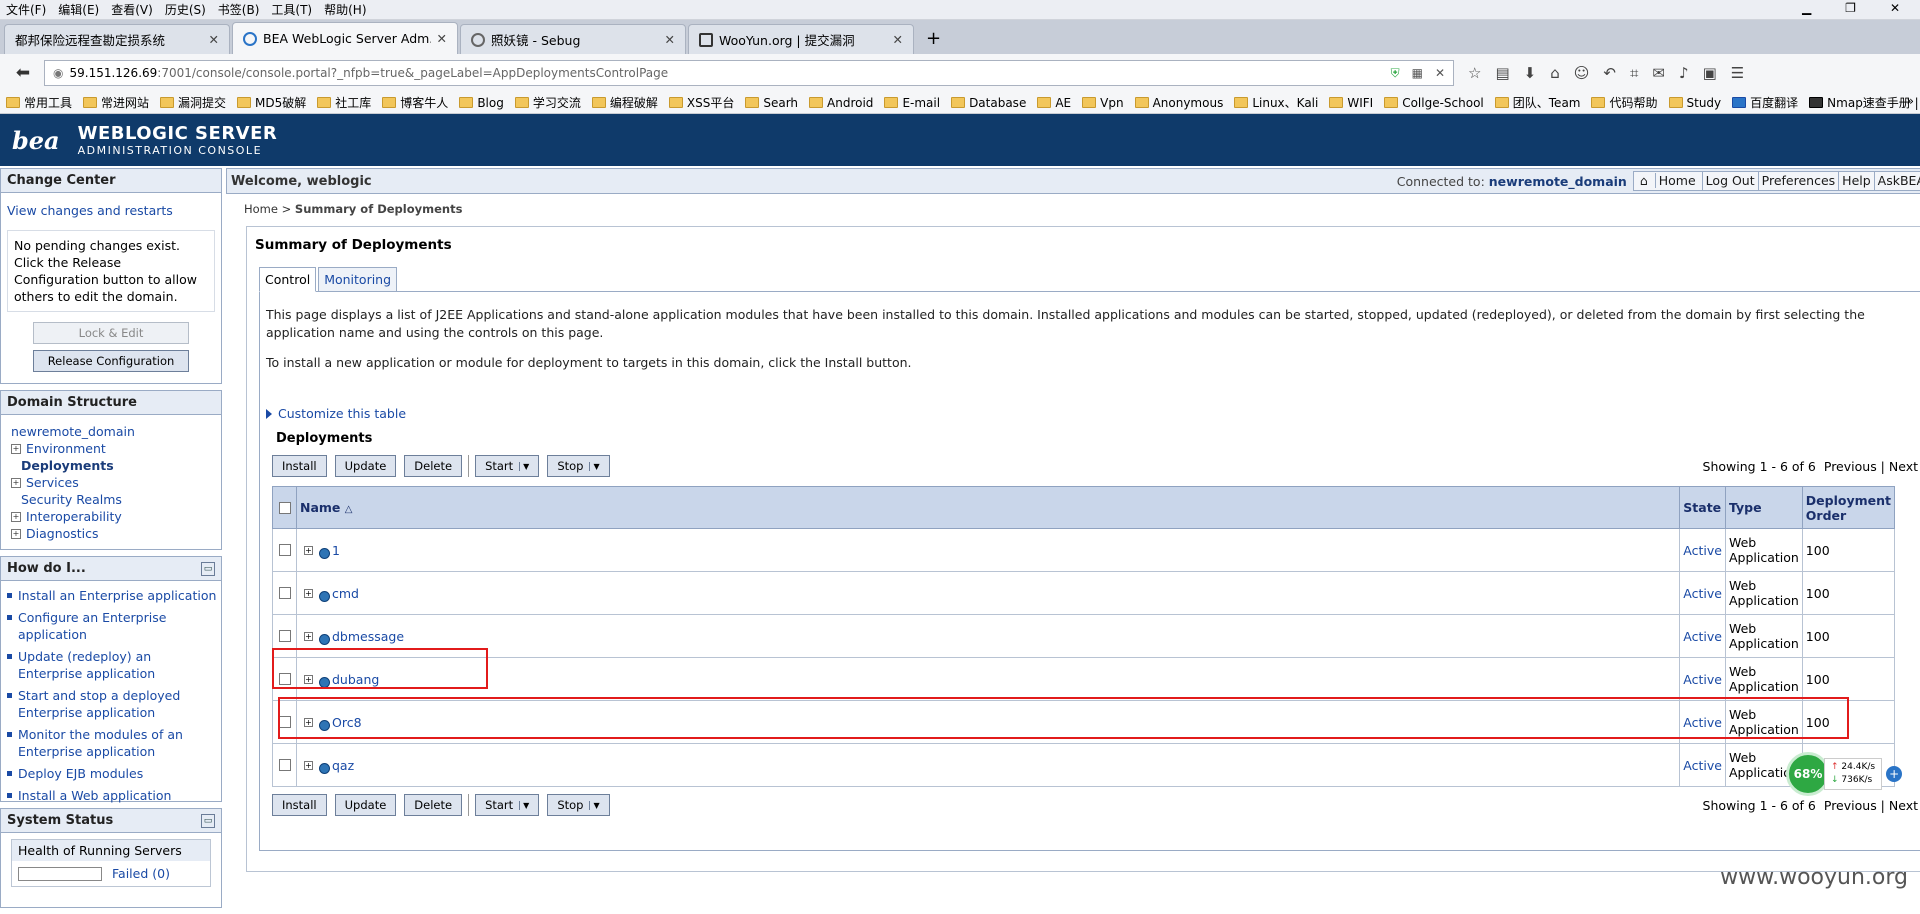 This screenshot has width=1920, height=914. I want to click on tree-node-services: +Services, so click(111, 482).